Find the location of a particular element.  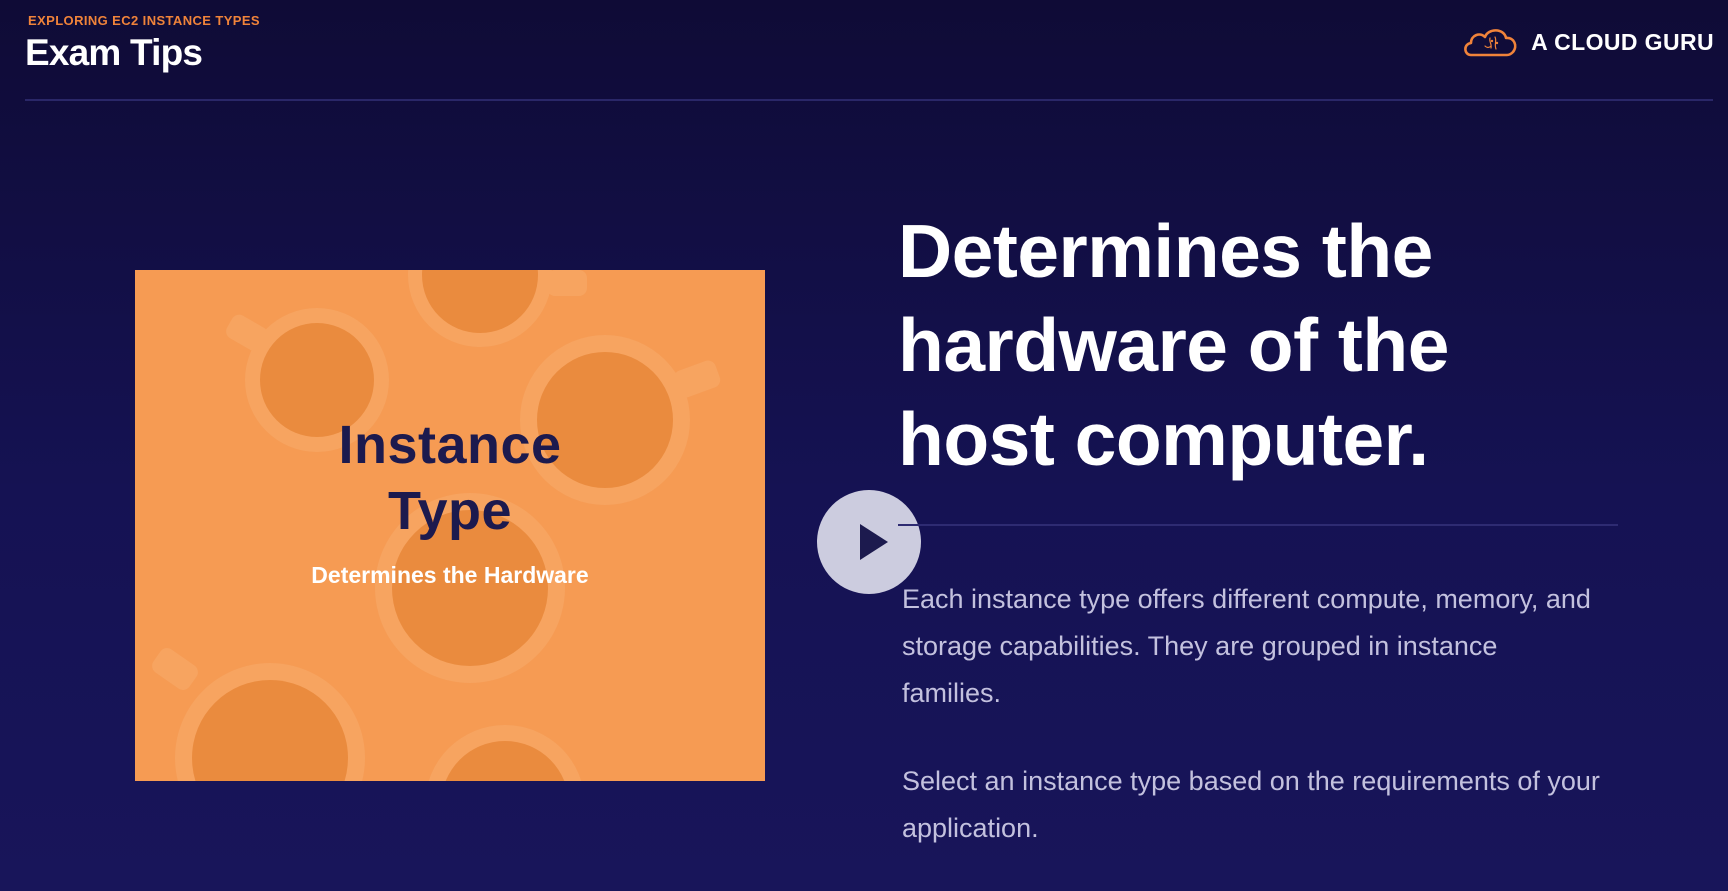

brand: A CLOUD GURU is located at coordinates (1587, 42).